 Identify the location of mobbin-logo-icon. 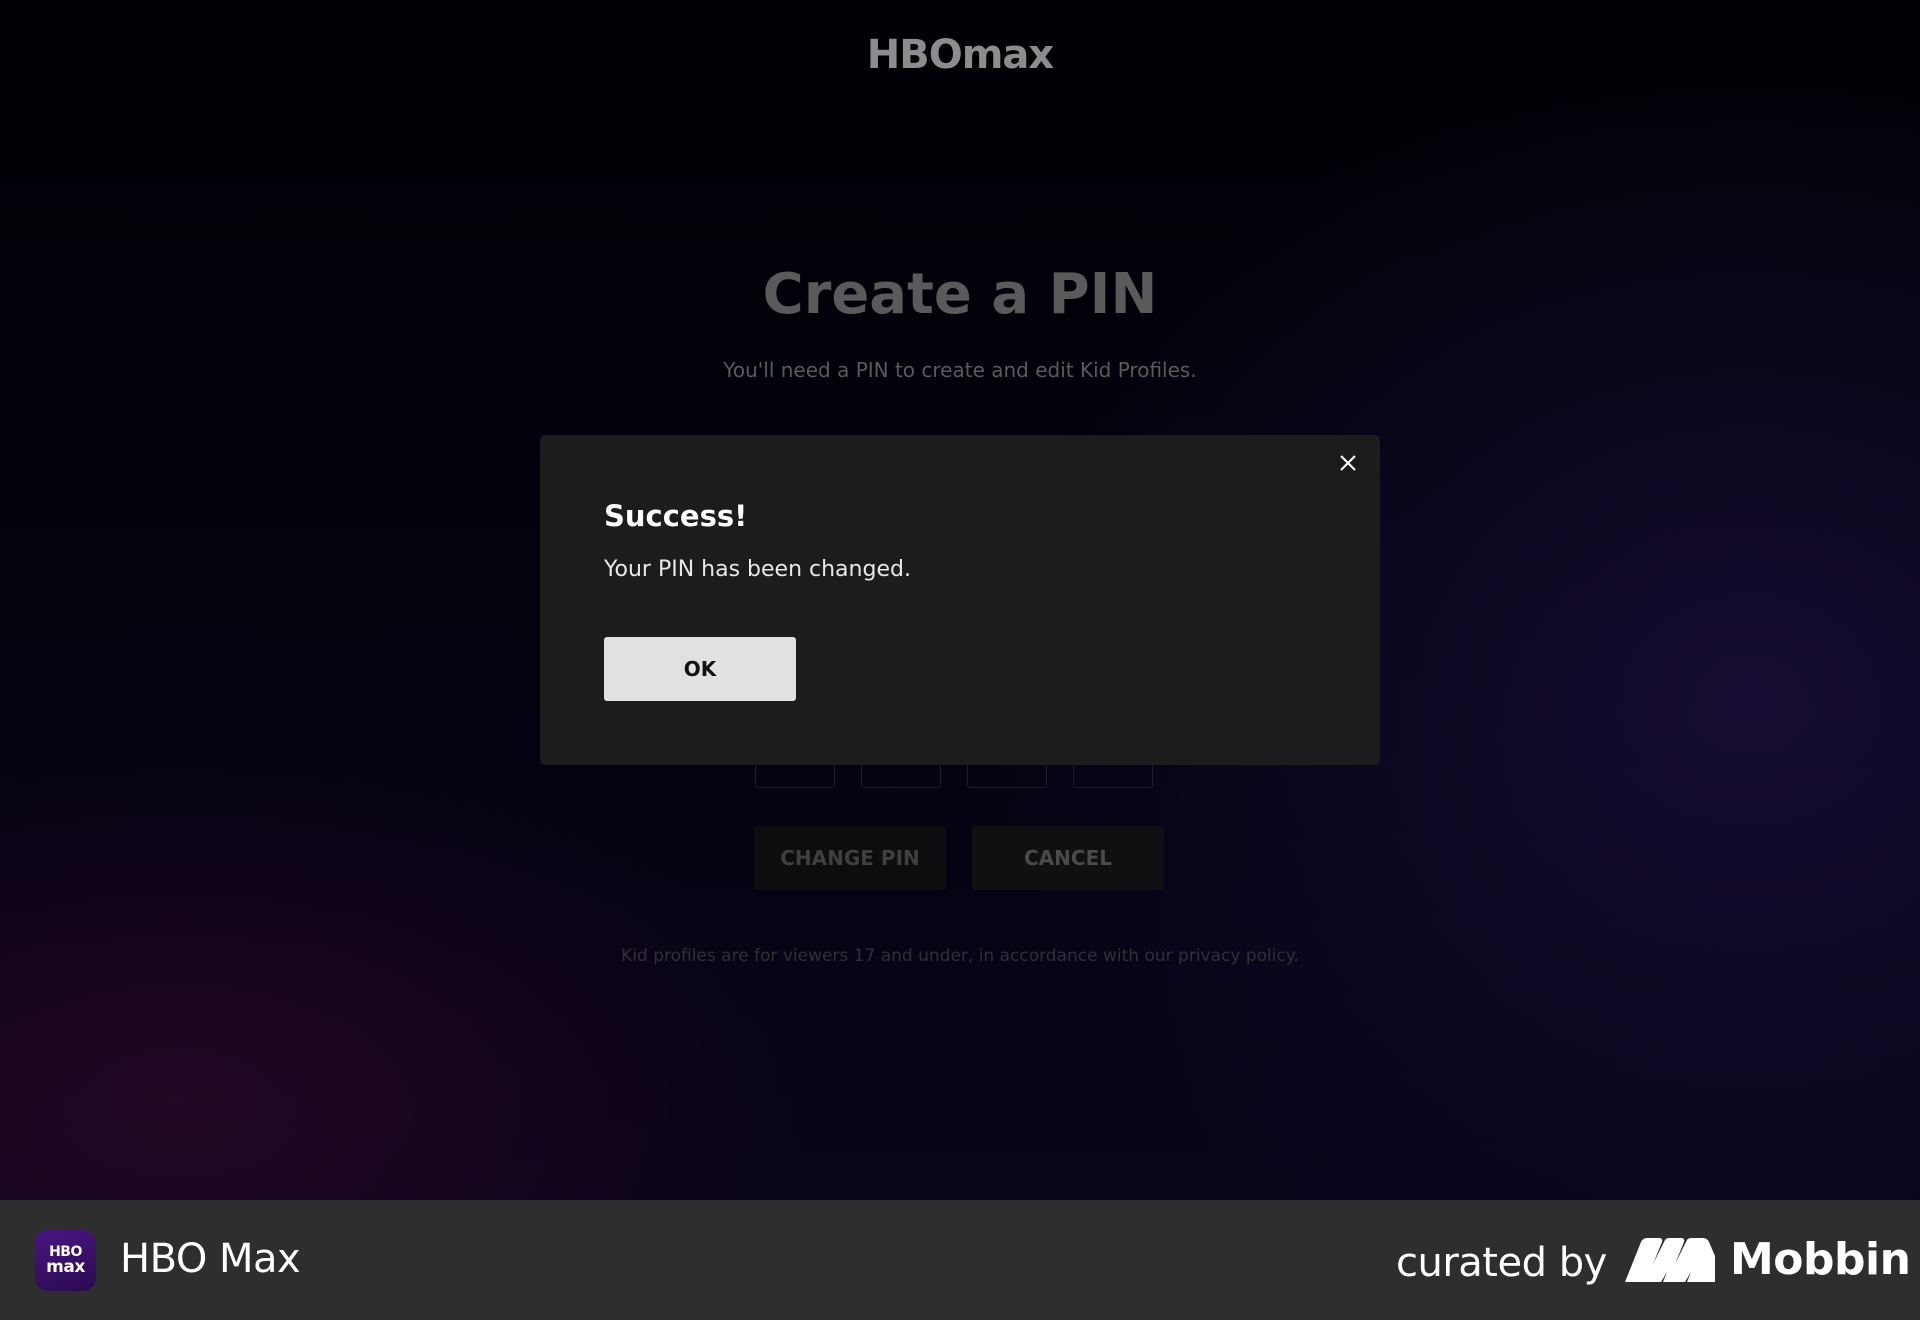
(1670, 1260).